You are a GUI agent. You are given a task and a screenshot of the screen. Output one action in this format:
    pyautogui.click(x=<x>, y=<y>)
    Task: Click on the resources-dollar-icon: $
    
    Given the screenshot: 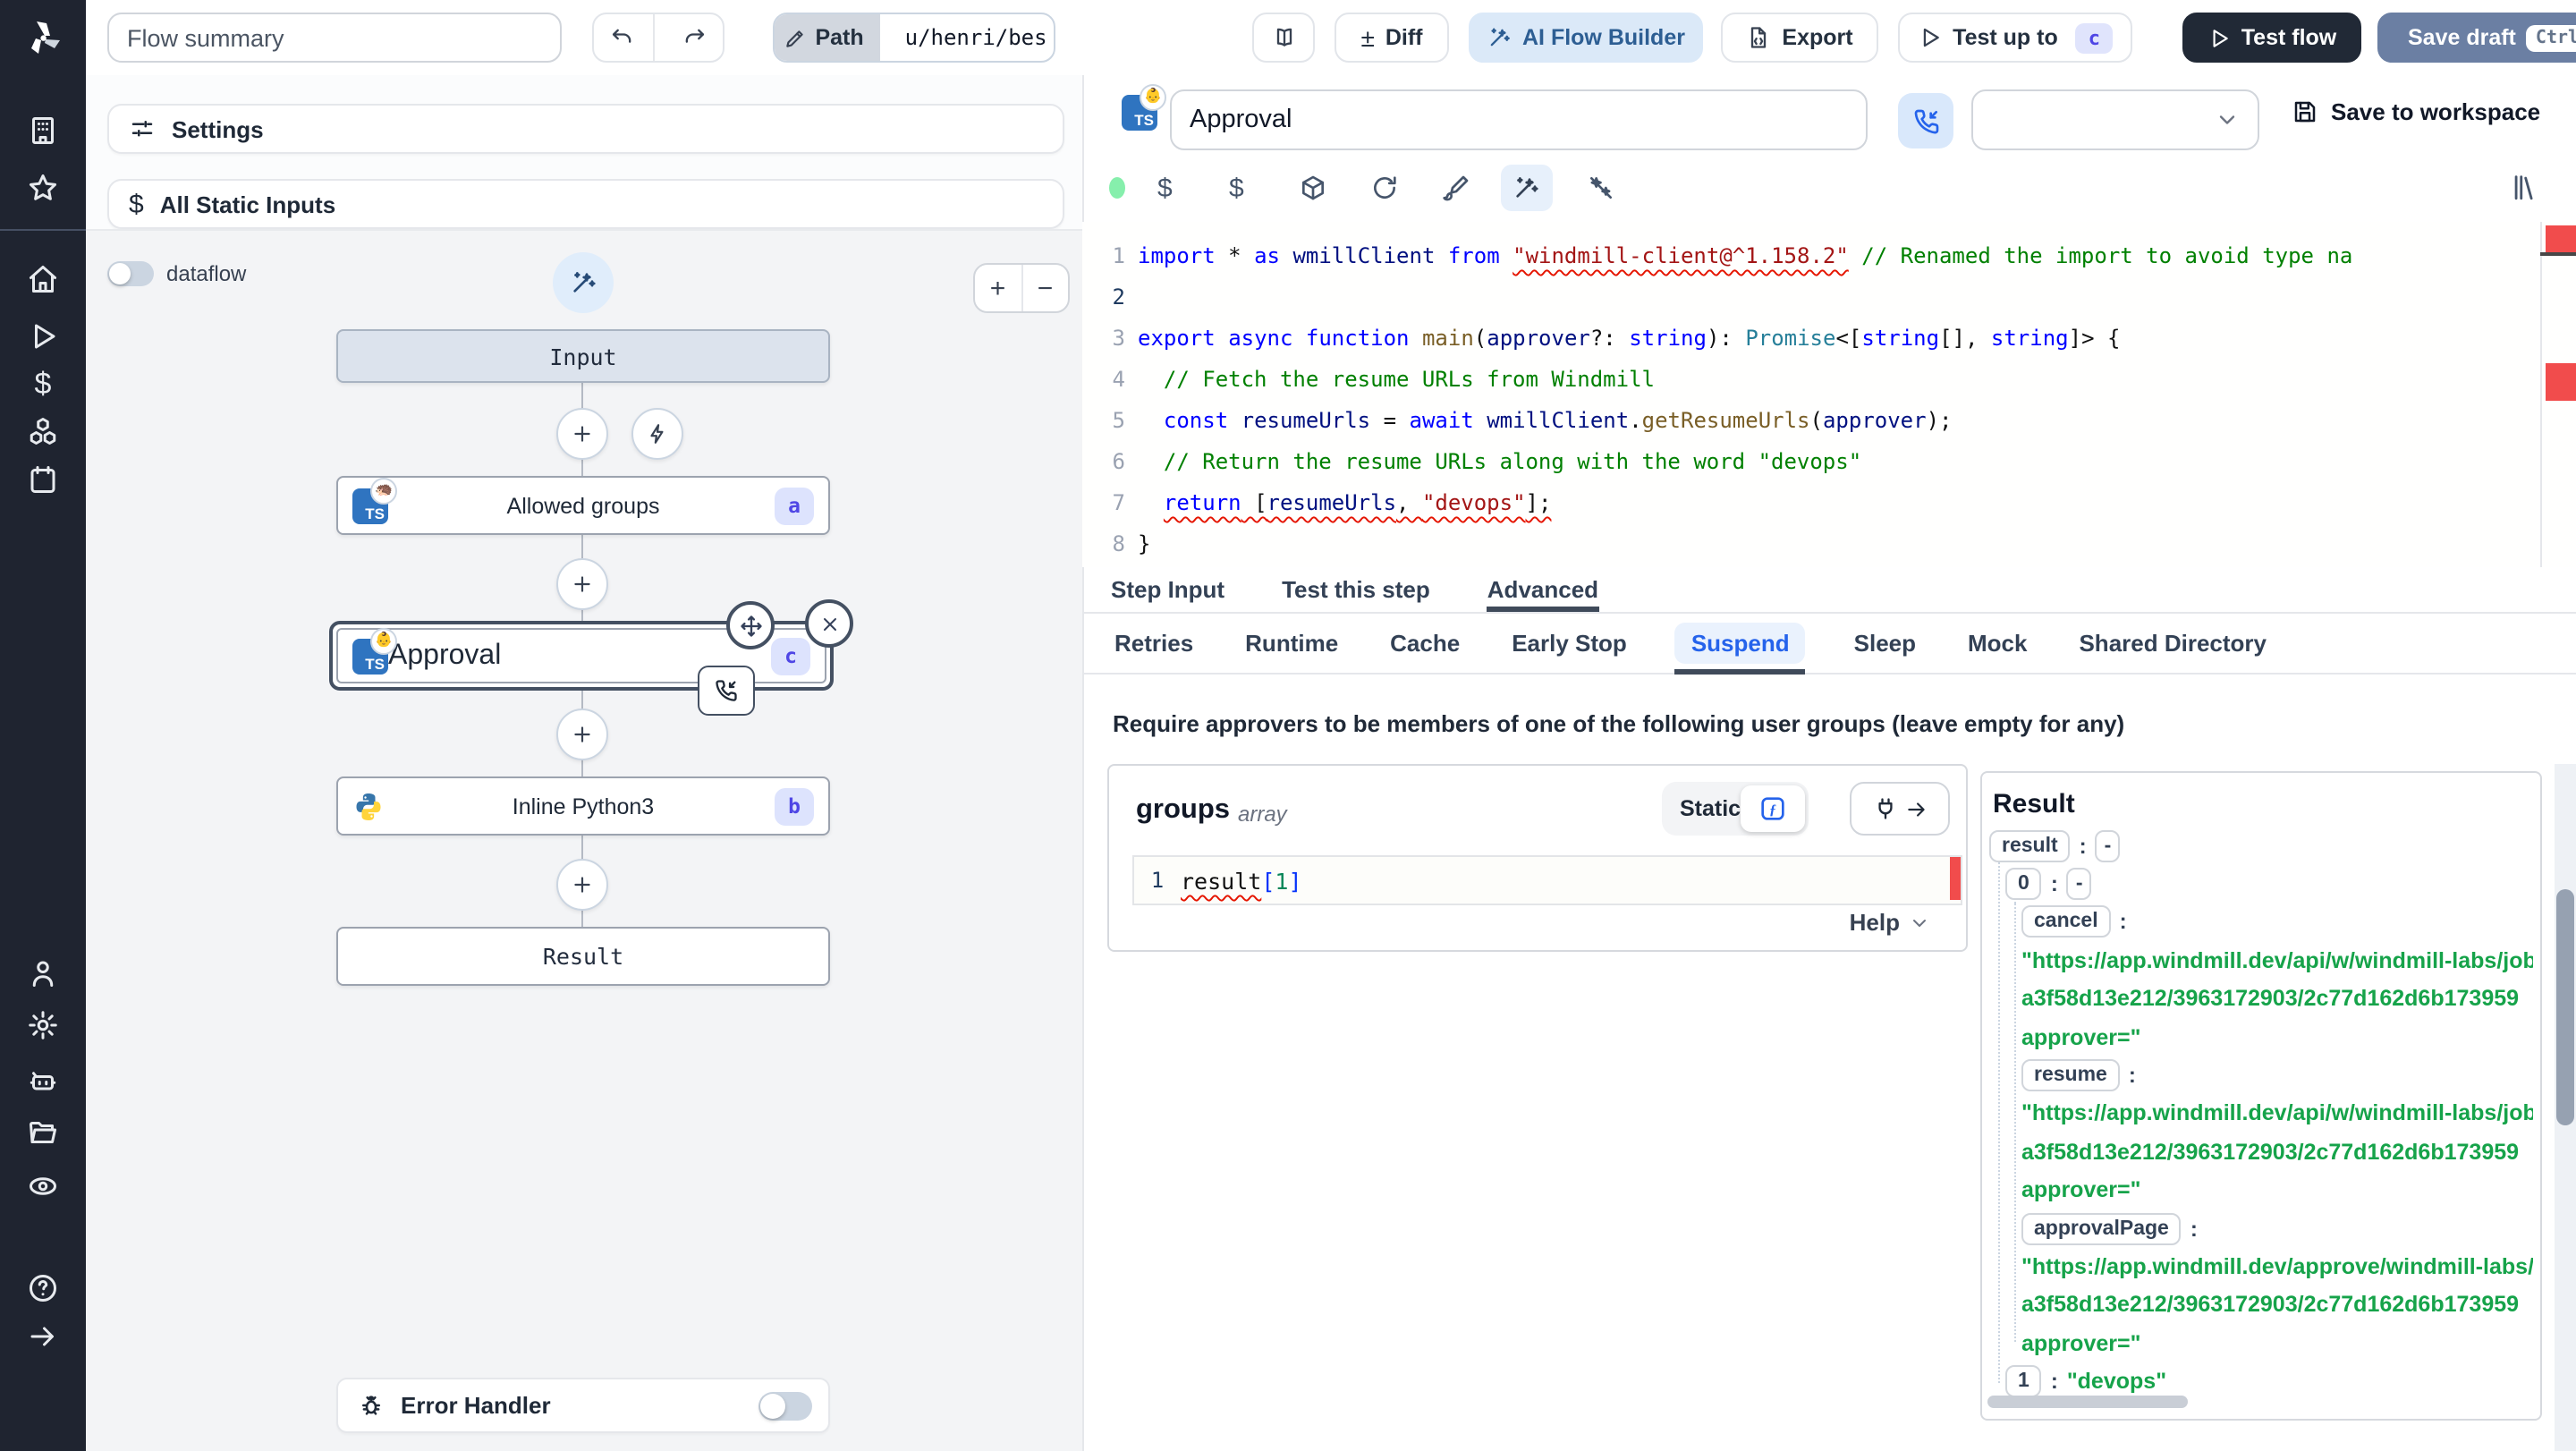 What is the action you would take?
    pyautogui.click(x=1236, y=189)
    